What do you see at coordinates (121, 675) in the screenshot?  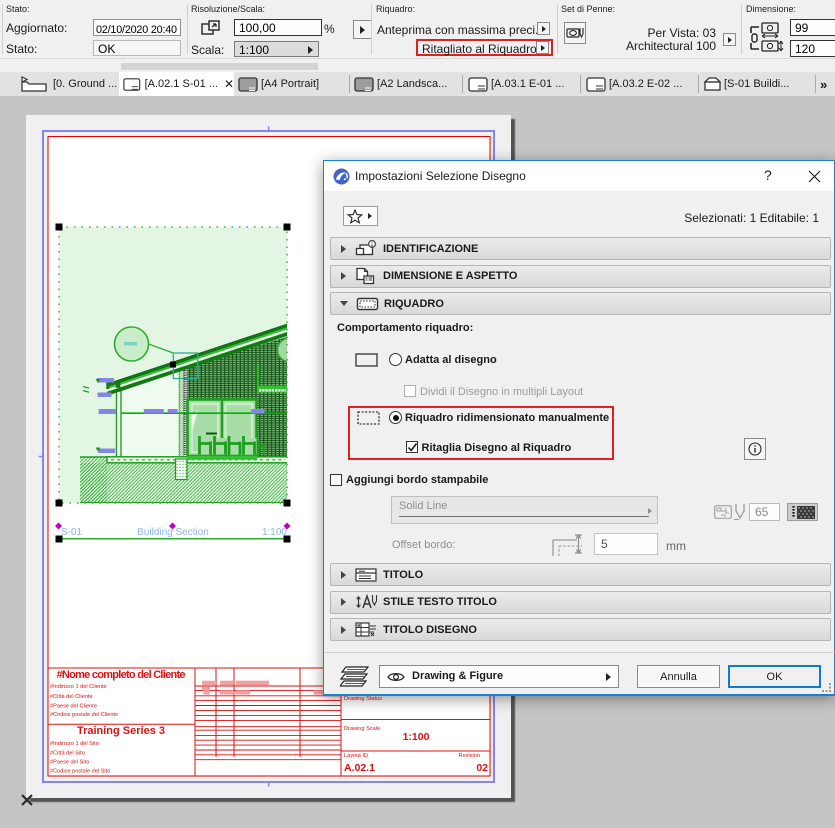 I see `svg-text: #Nome completo del Cliente` at bounding box center [121, 675].